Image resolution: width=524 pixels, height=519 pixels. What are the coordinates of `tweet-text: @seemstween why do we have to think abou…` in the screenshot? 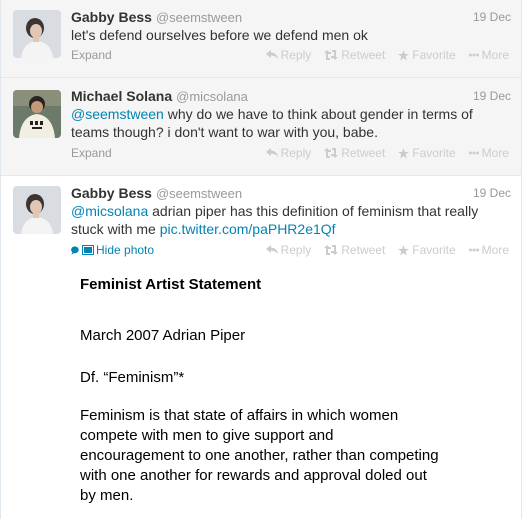 It's located at (291, 123).